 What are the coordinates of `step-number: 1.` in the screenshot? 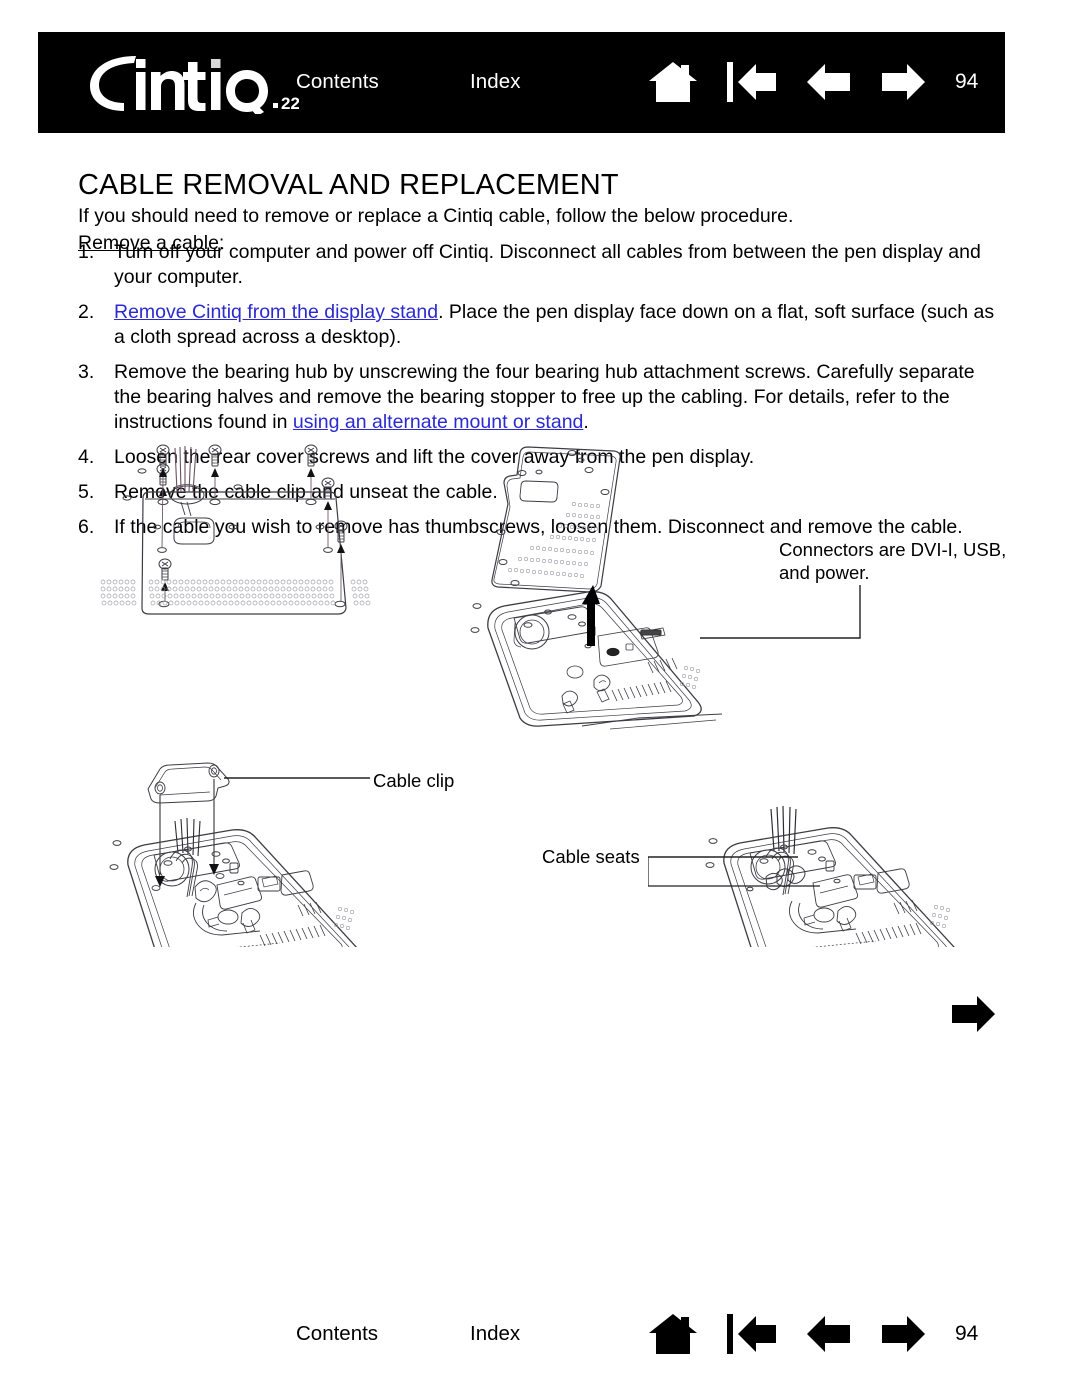 It's located at (86, 252).